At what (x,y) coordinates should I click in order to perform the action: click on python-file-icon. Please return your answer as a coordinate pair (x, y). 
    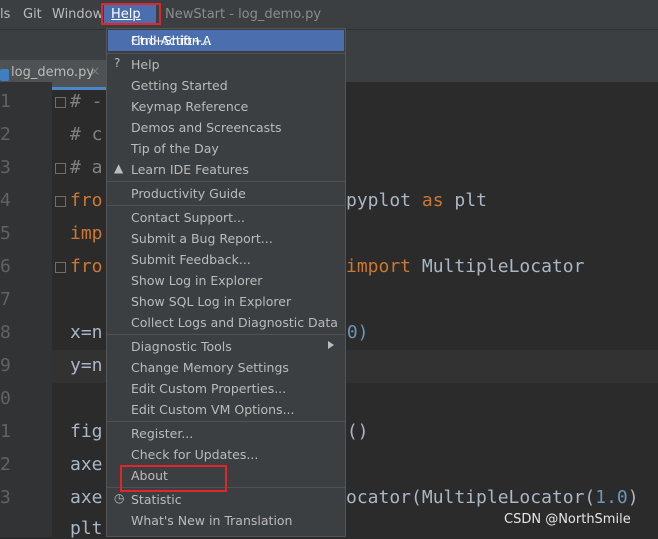
    Looking at the image, I should click on (4, 75).